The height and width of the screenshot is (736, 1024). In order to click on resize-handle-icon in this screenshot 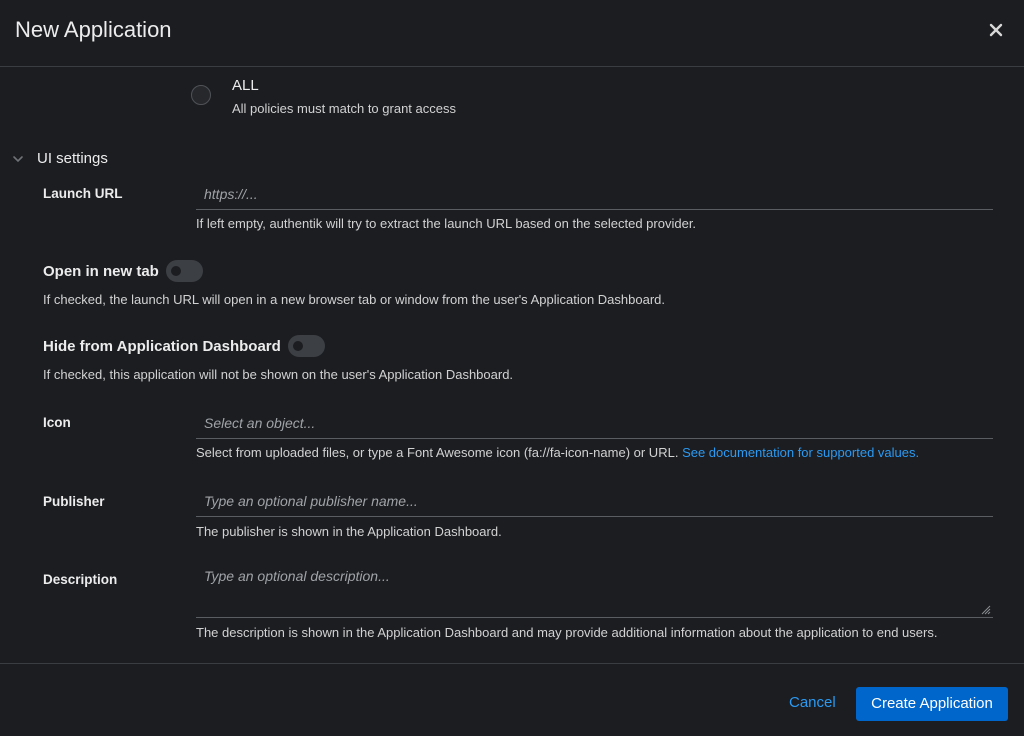, I will do `click(986, 610)`.